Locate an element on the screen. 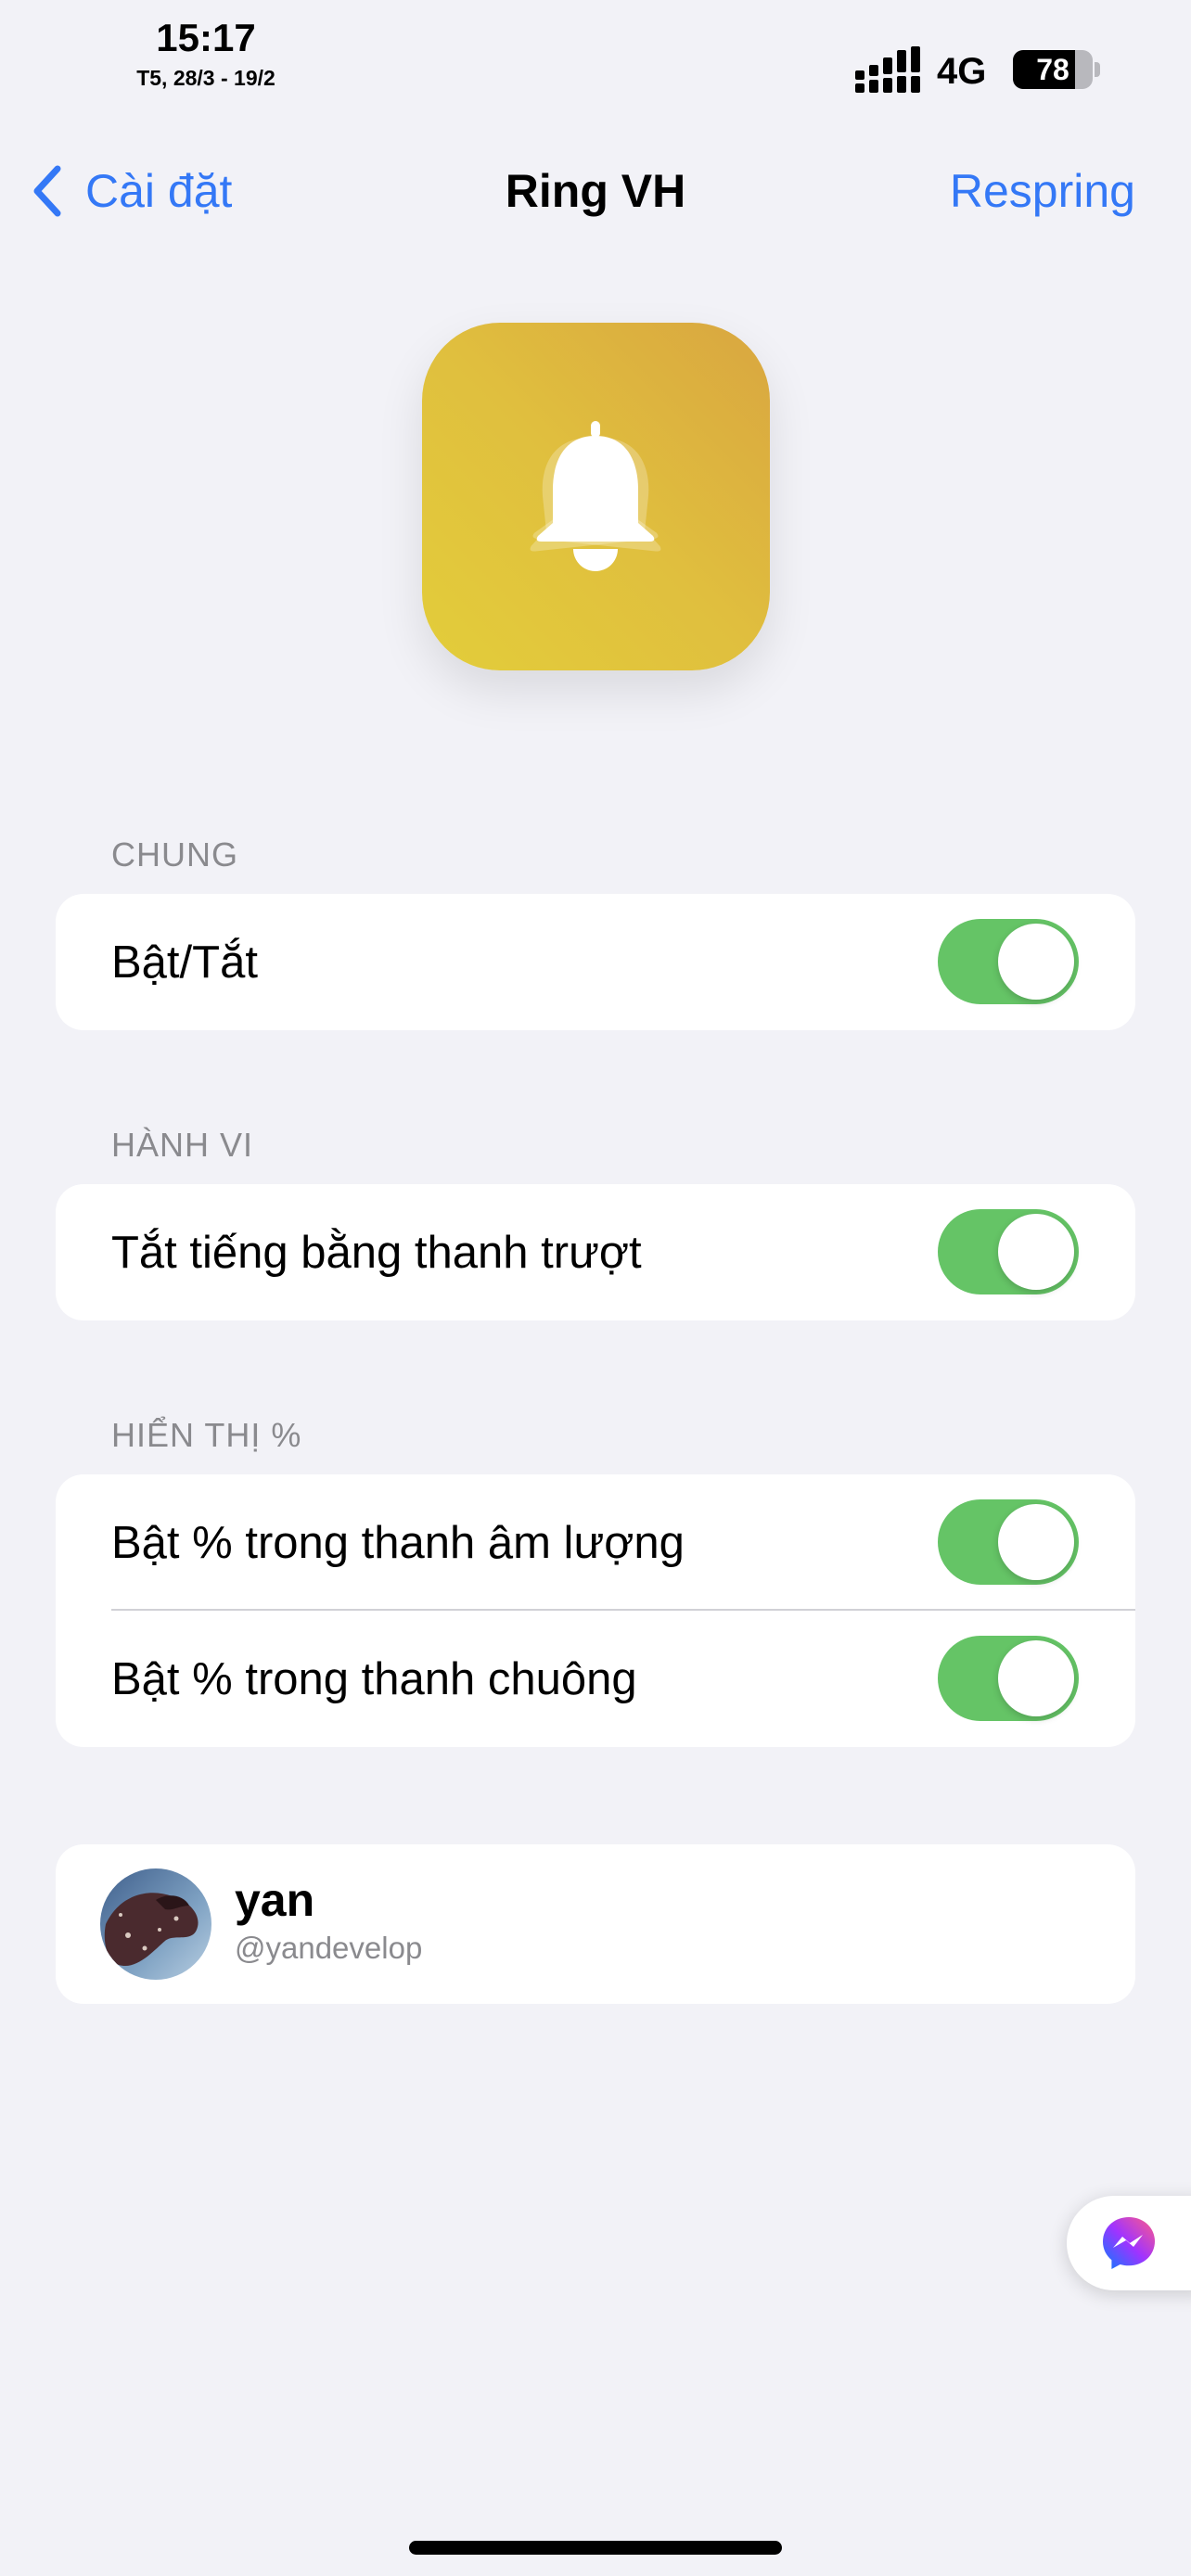 The height and width of the screenshot is (2576, 1191). home-indicator is located at coordinates (595, 2548).